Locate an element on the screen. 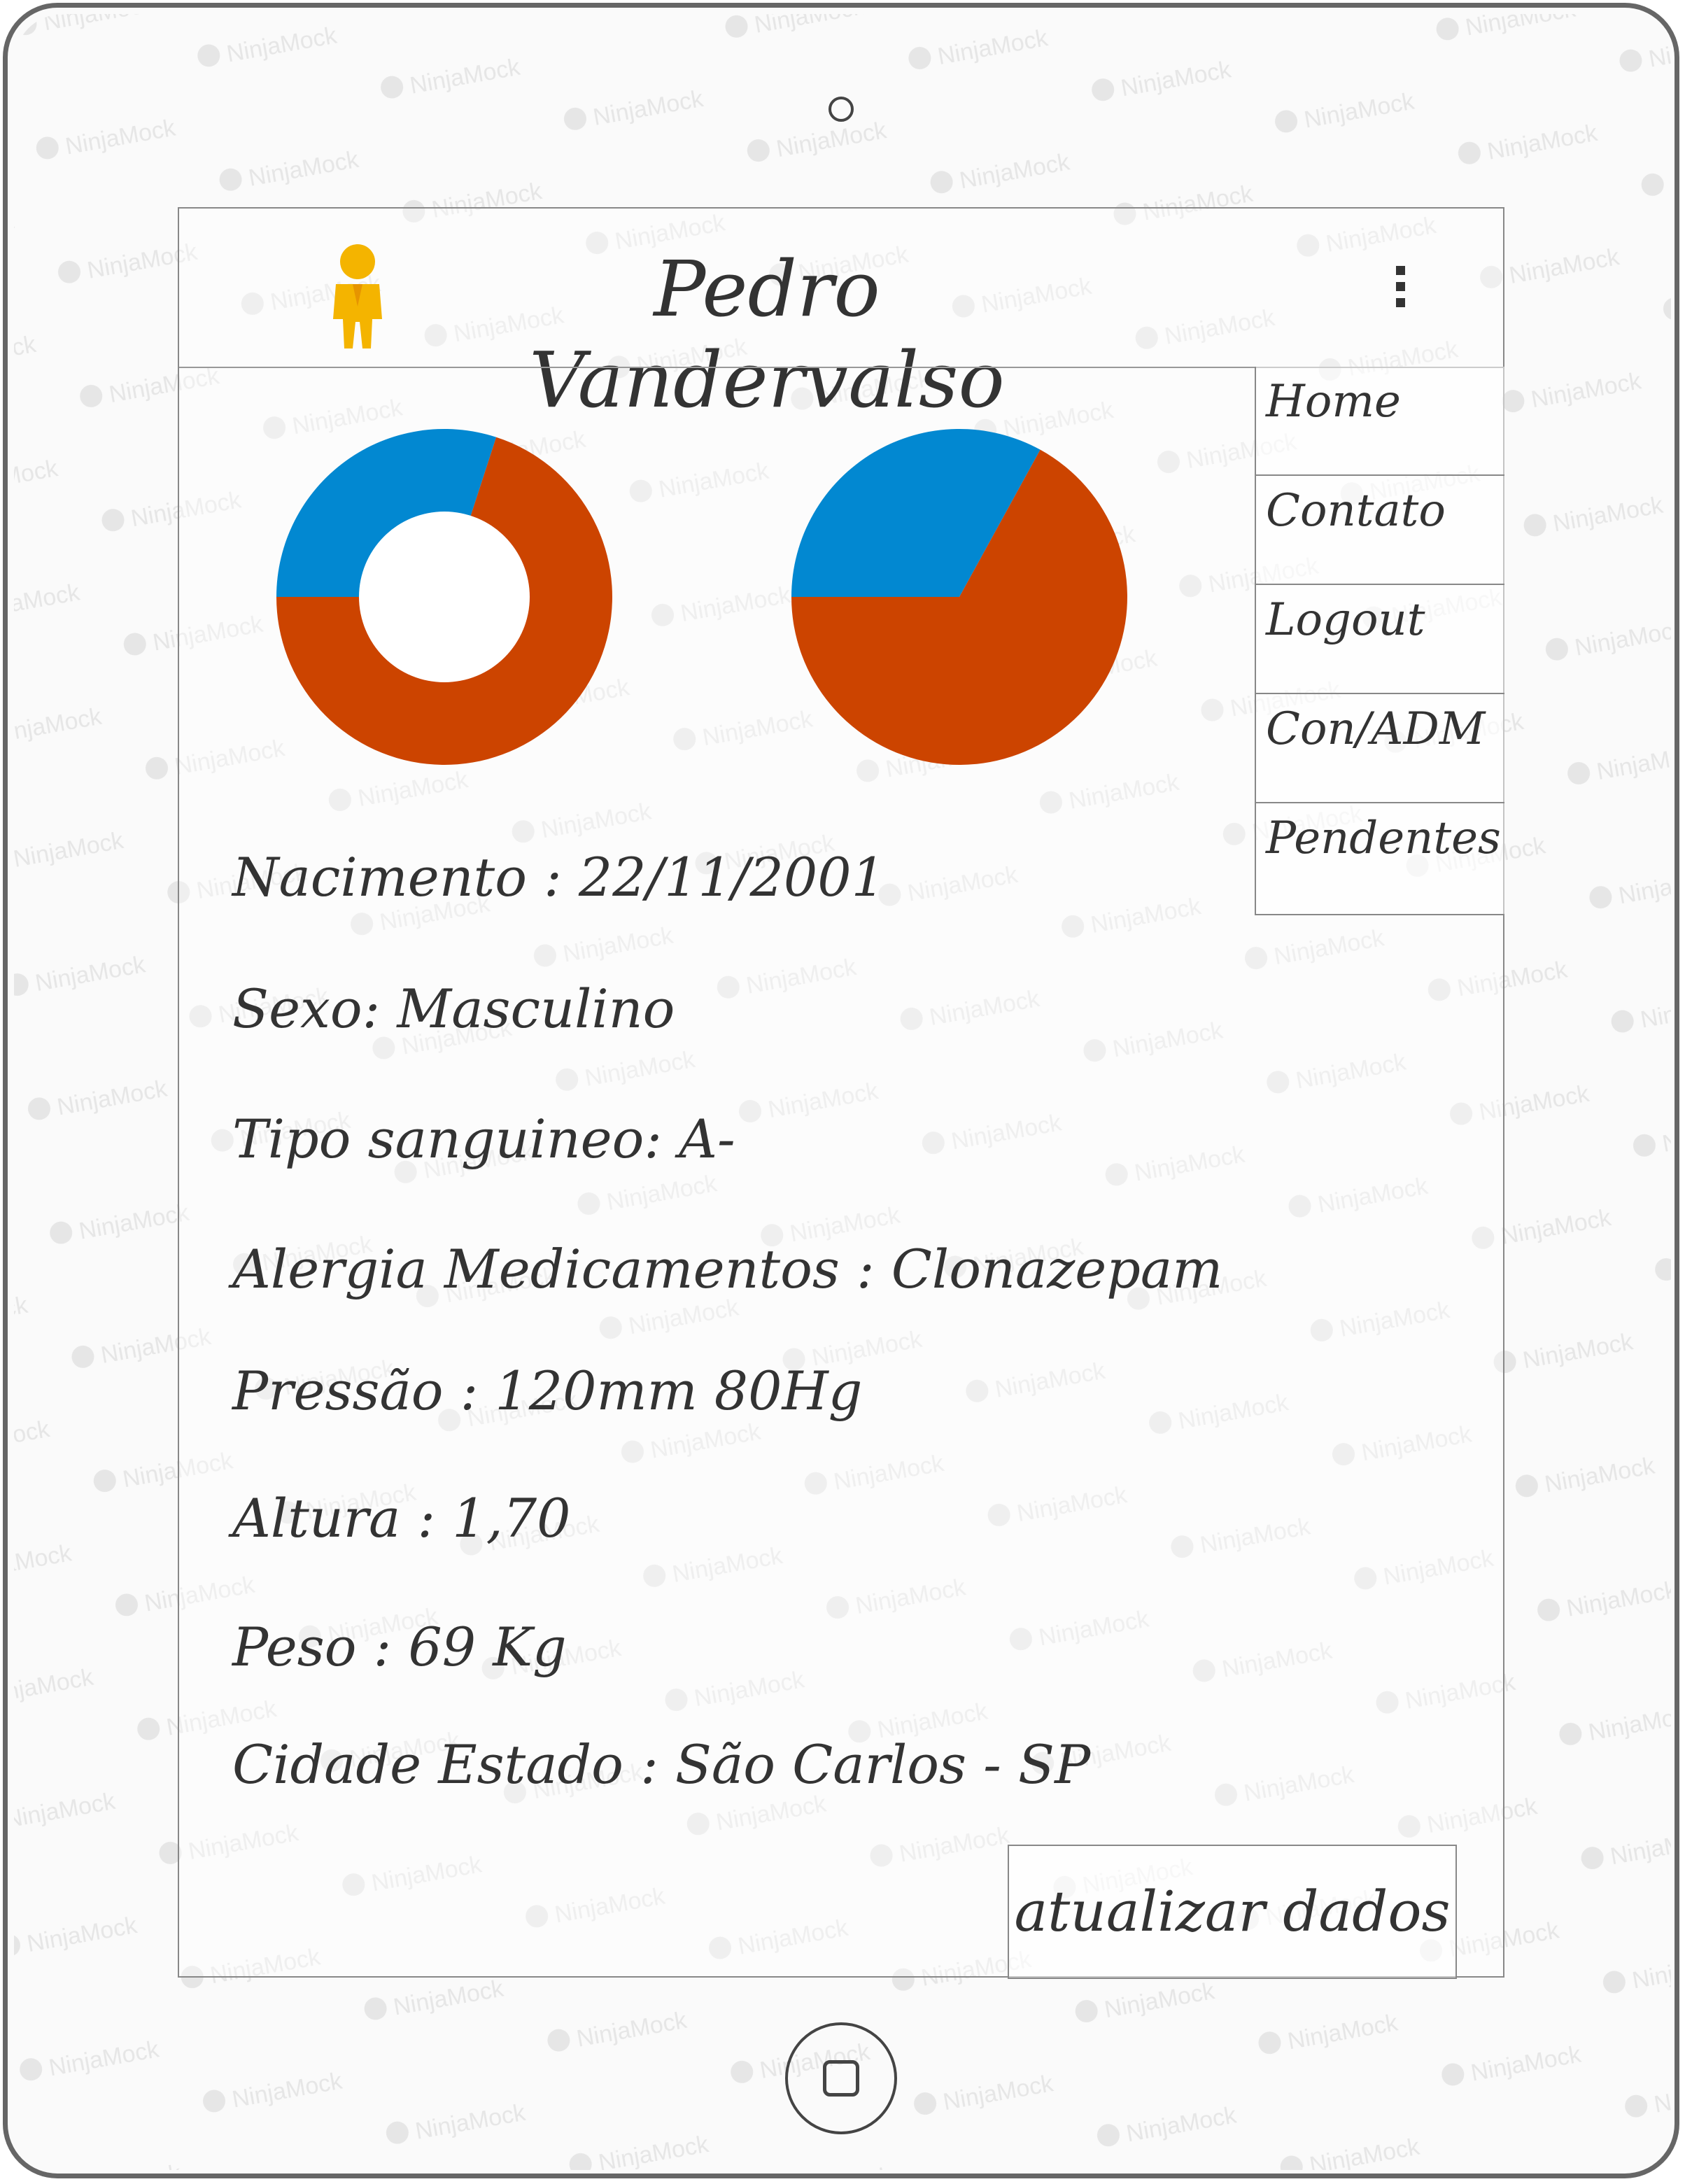 Image resolution: width=1685 pixels, height=2184 pixels. camera-icon is located at coordinates (841, 109).